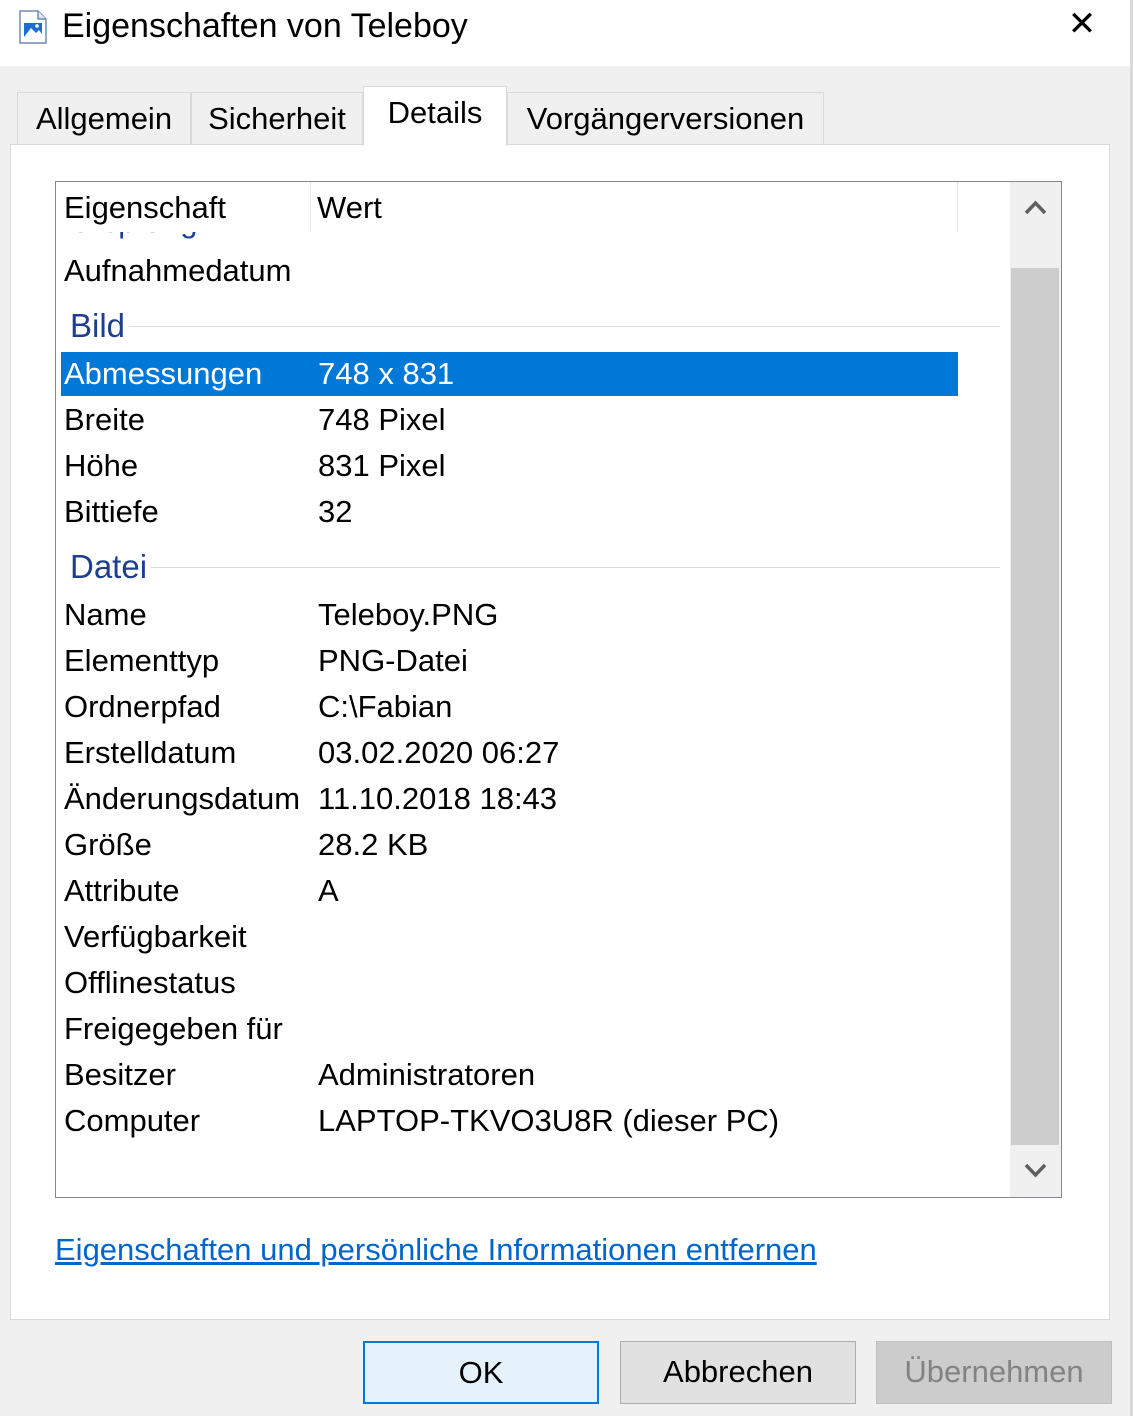  I want to click on window-title: Eigenschaften von Teleboy, so click(265, 26).